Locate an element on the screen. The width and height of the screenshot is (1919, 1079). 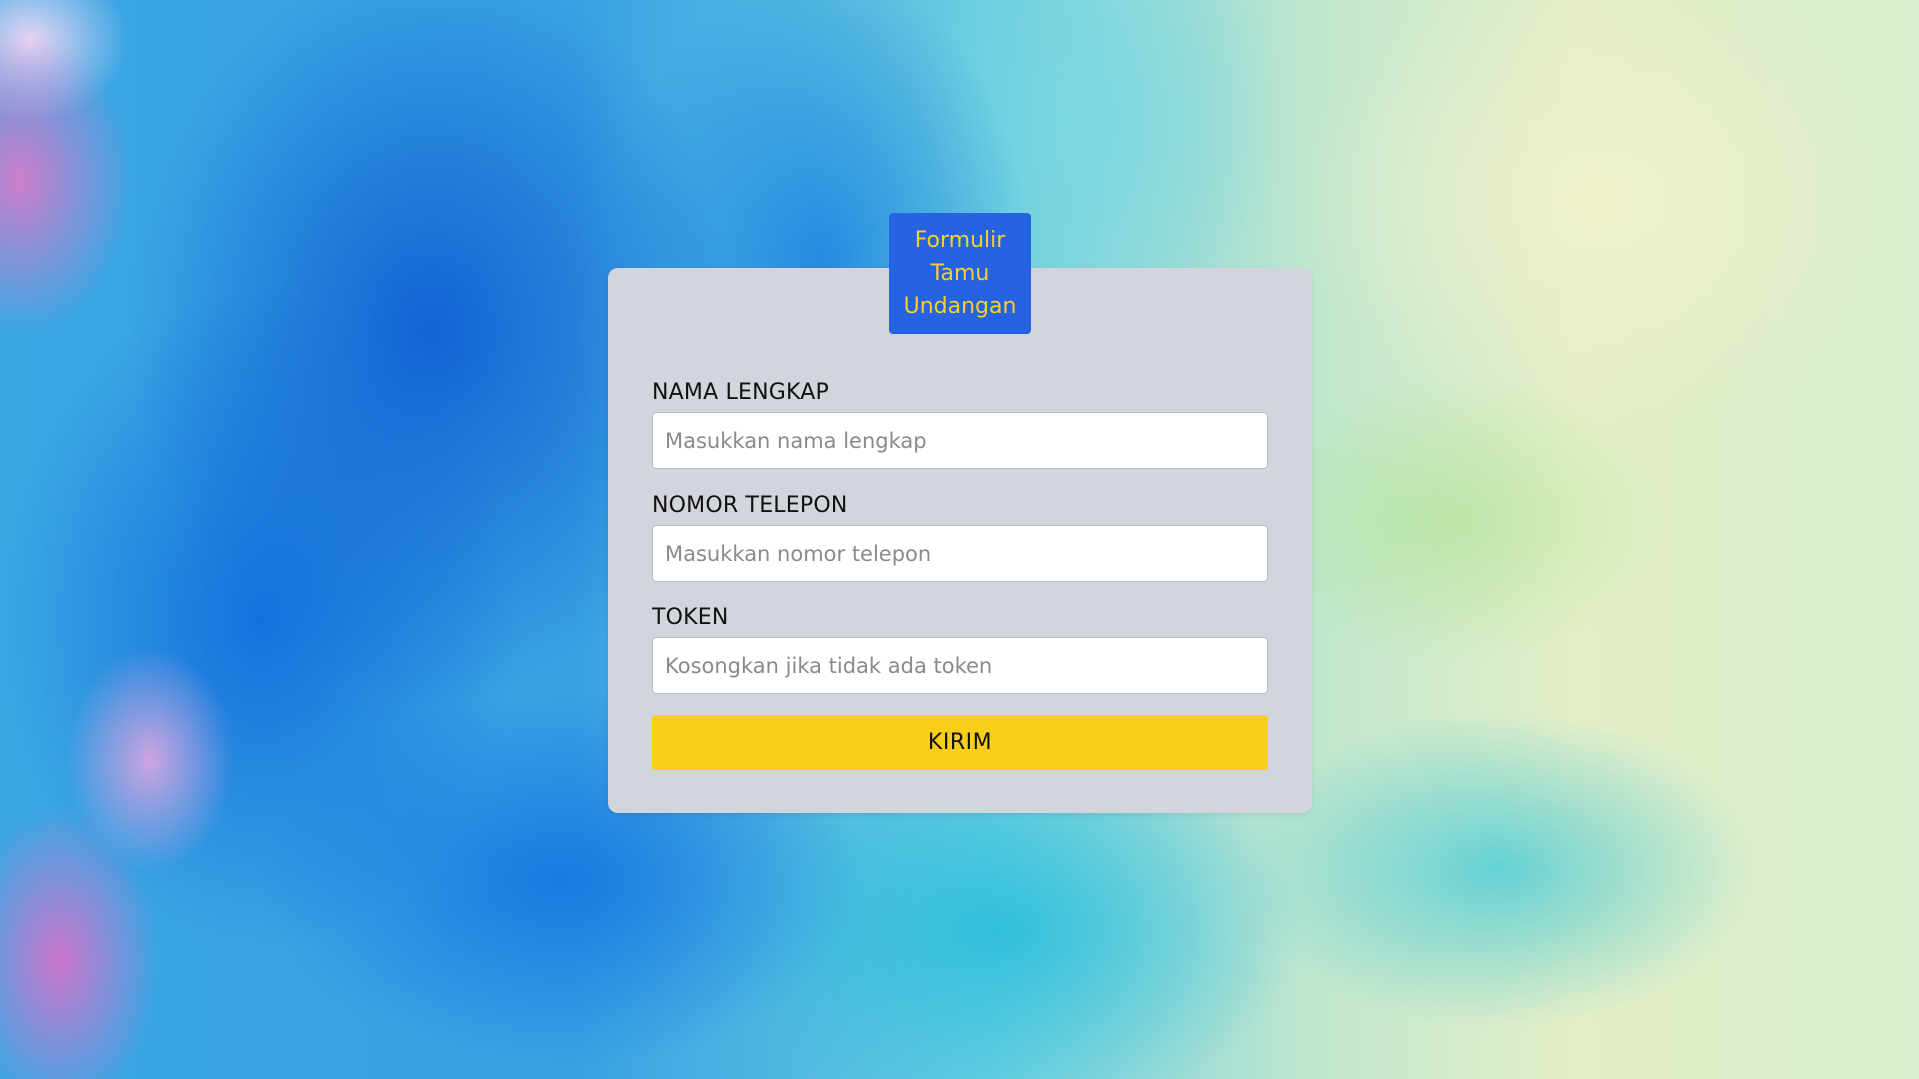
token-label: TOKEN is located at coordinates (690, 617).